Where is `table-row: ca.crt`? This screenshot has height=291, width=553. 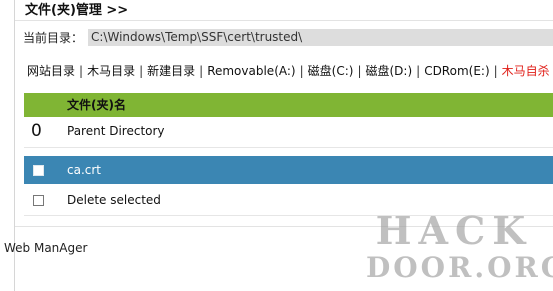 table-row: ca.crt is located at coordinates (288, 170).